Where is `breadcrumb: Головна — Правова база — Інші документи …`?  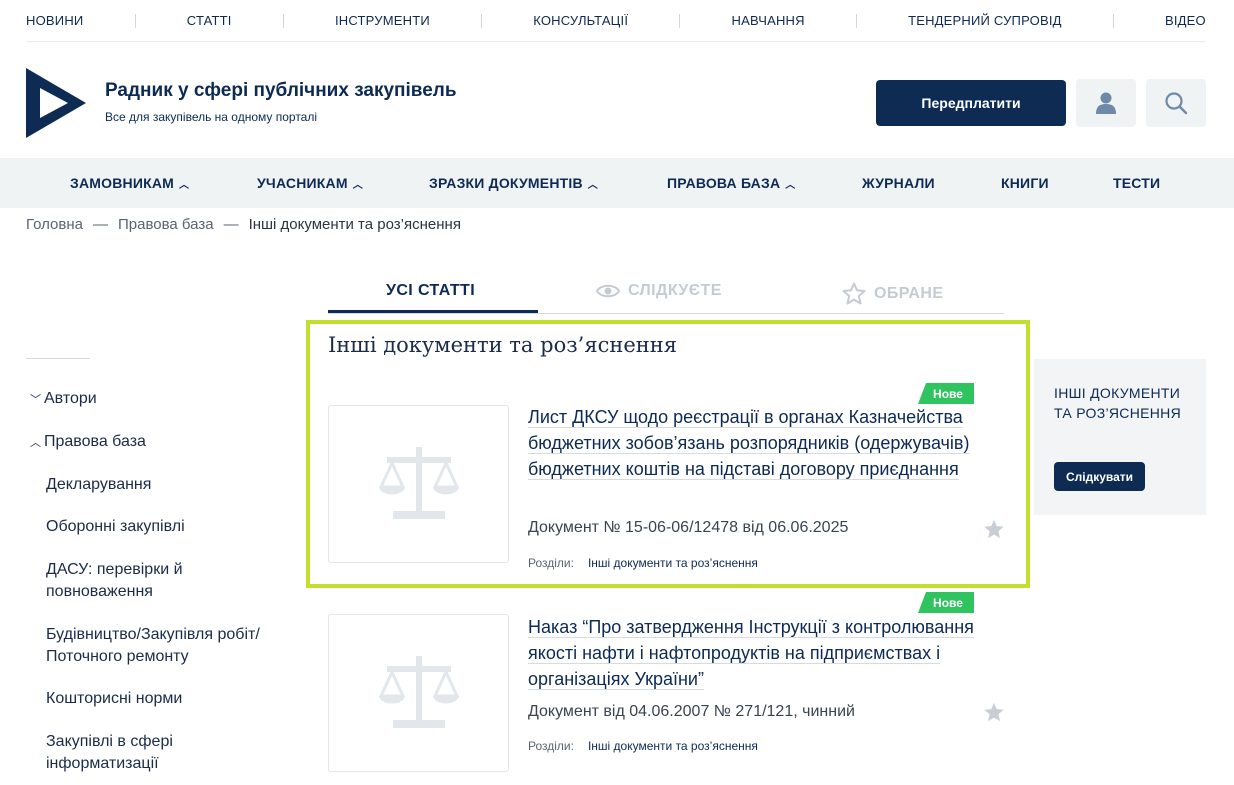 breadcrumb: Головна — Правова база — Інші документи … is located at coordinates (243, 224).